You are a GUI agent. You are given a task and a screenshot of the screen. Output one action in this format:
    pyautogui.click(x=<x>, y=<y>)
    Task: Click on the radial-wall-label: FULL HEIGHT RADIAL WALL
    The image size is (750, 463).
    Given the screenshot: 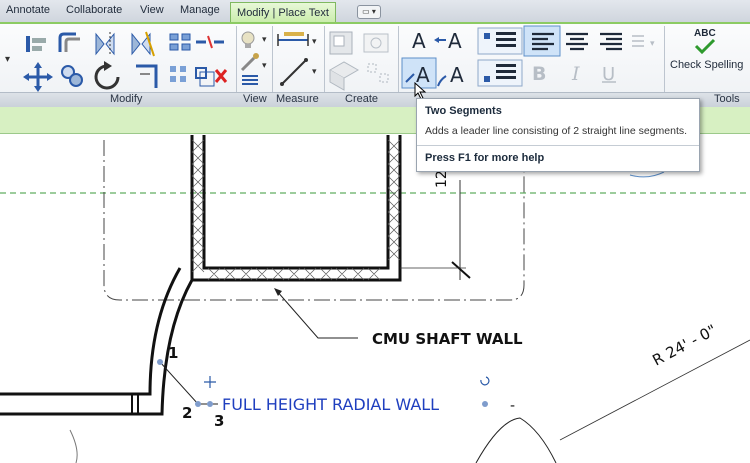 What is the action you would take?
    pyautogui.click(x=330, y=404)
    